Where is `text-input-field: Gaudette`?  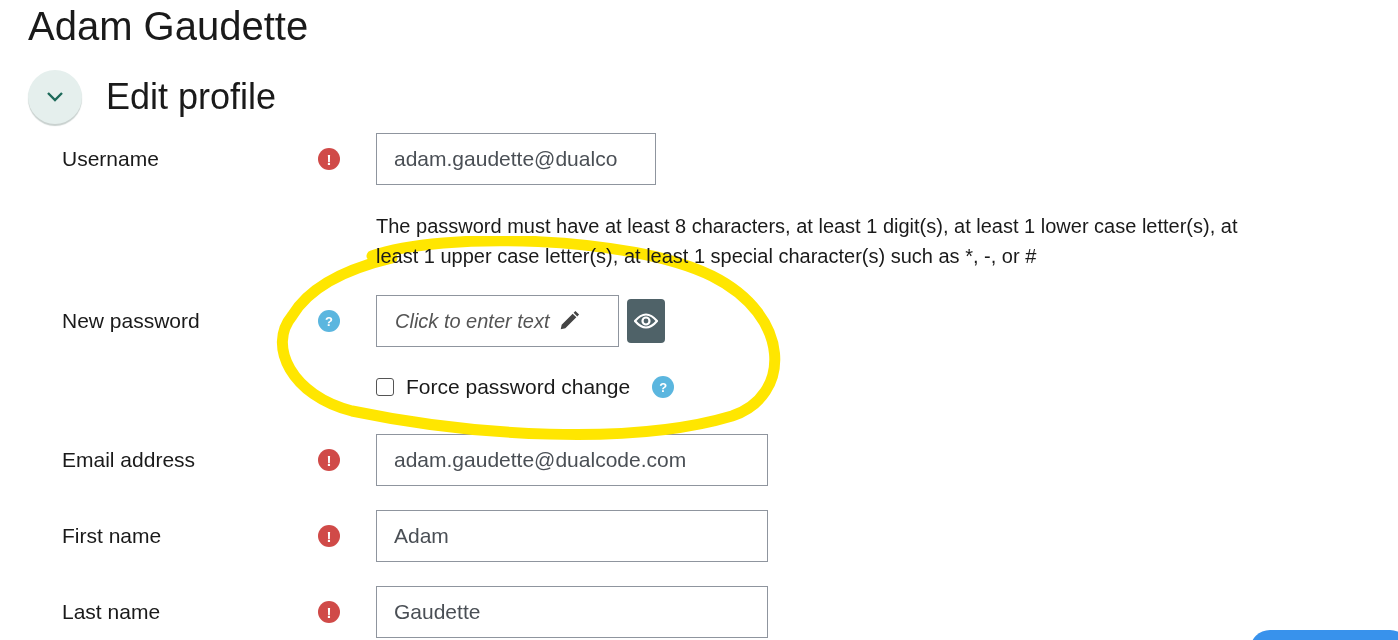 text-input-field: Gaudette is located at coordinates (572, 612).